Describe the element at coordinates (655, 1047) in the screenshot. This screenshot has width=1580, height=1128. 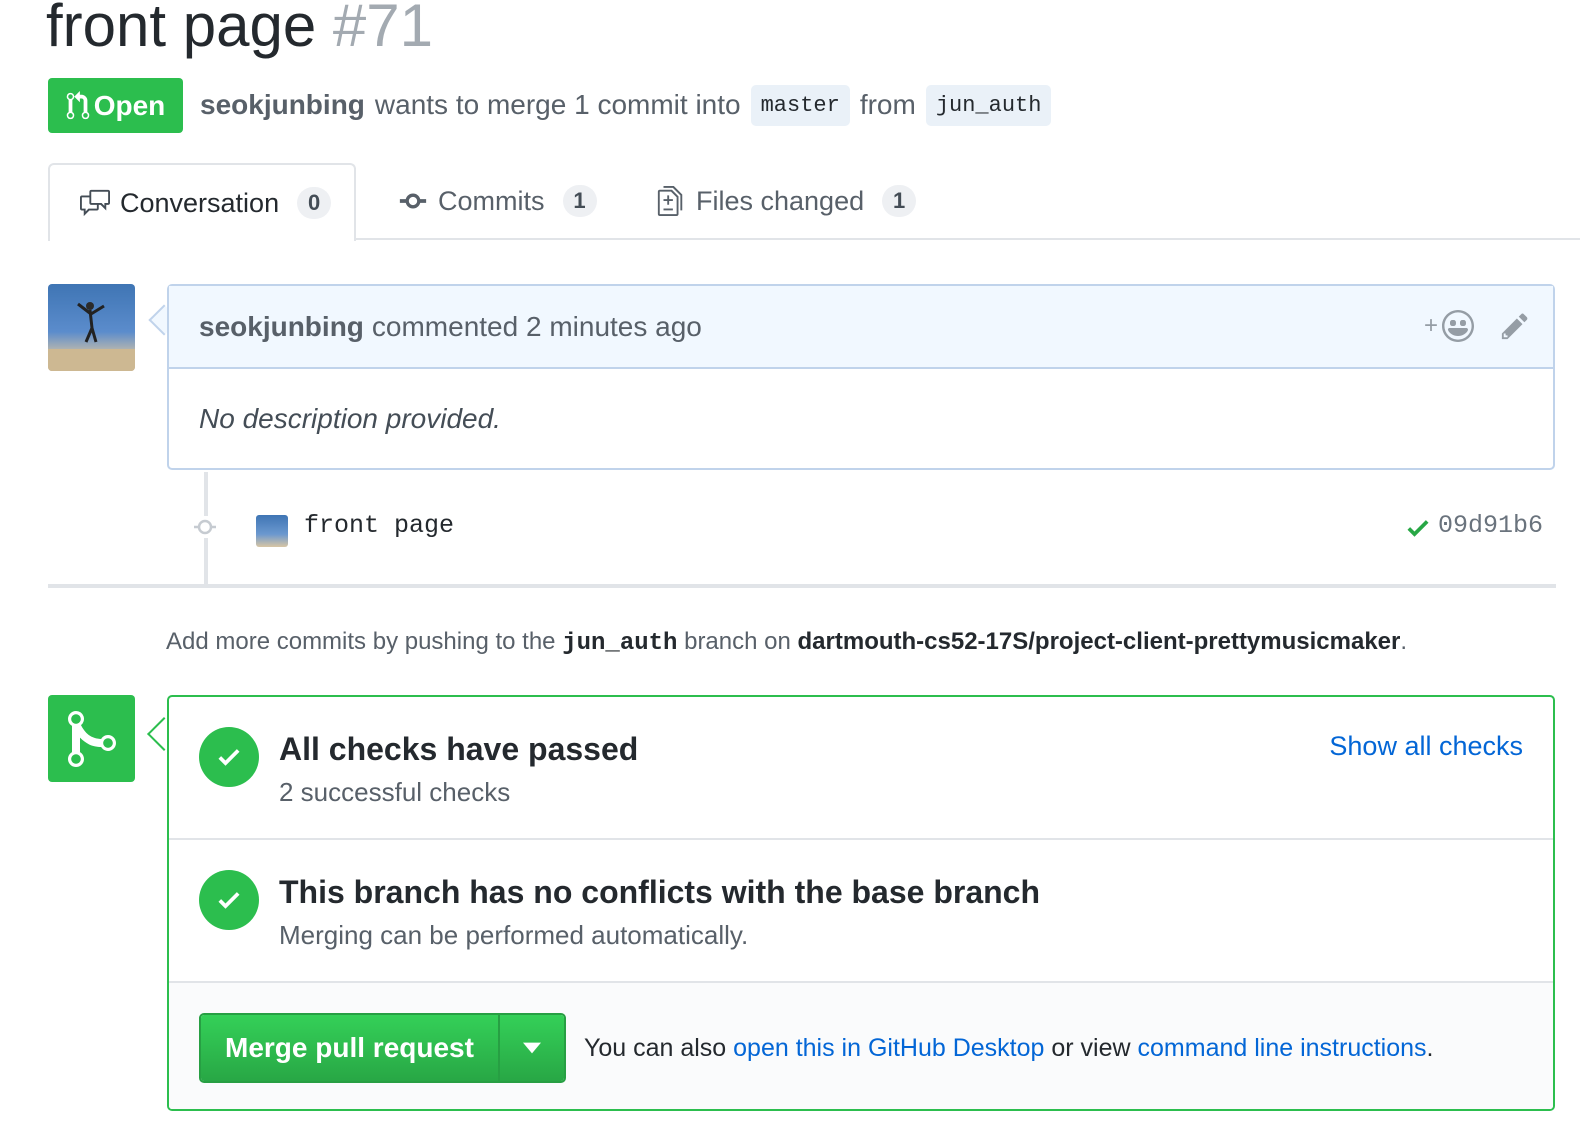
I see `merge-note-prefix: You can also` at that location.